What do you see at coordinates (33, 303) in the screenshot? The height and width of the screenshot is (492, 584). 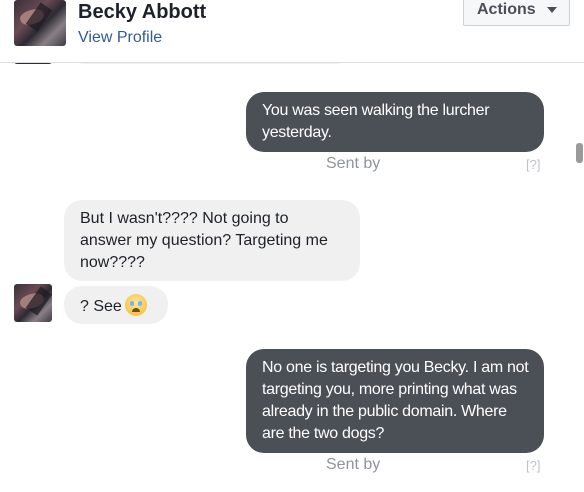 I see `sender-avatar` at bounding box center [33, 303].